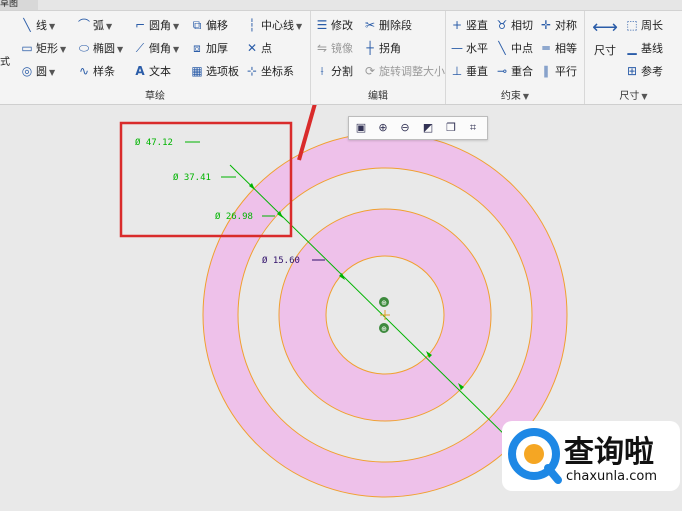 The image size is (682, 511). What do you see at coordinates (384, 329) in the screenshot?
I see `center-marker-bottom-glyph: ⊕` at bounding box center [384, 329].